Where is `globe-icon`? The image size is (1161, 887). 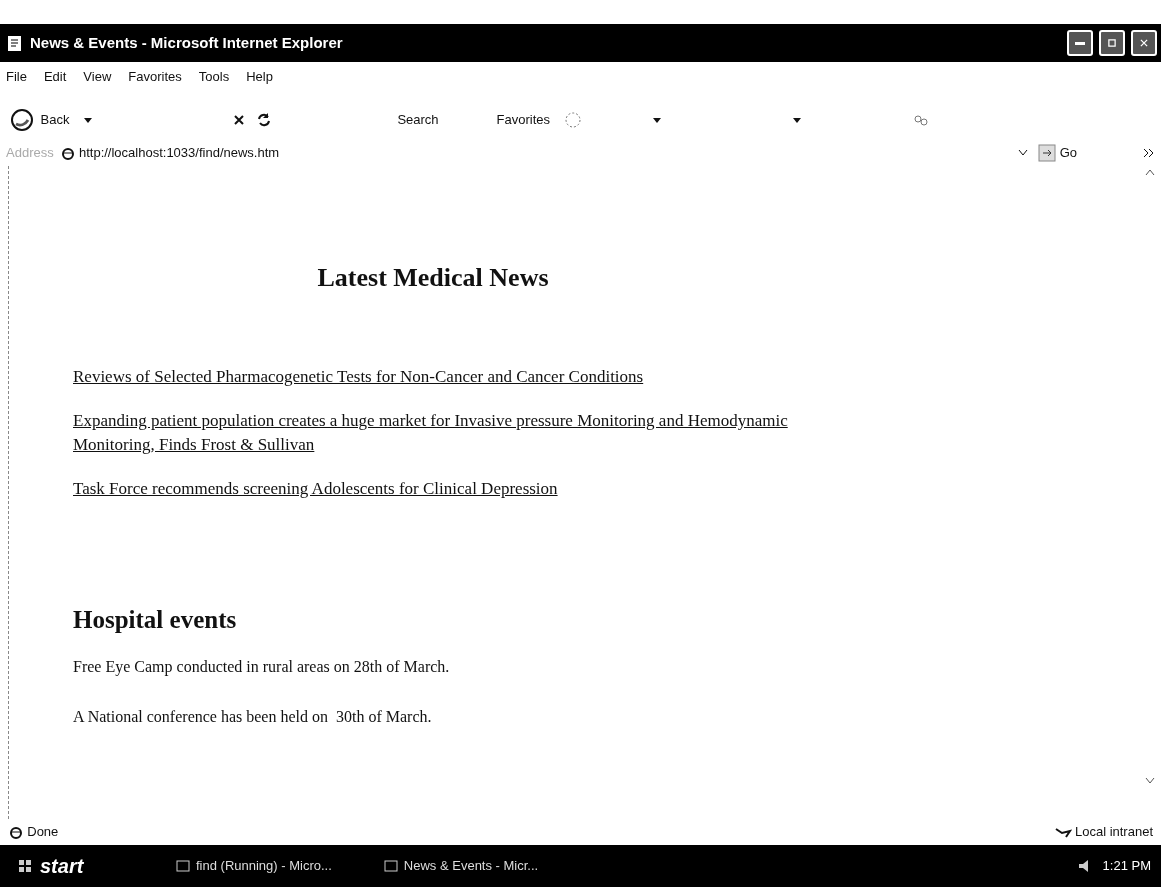
globe-icon is located at coordinates (22, 120).